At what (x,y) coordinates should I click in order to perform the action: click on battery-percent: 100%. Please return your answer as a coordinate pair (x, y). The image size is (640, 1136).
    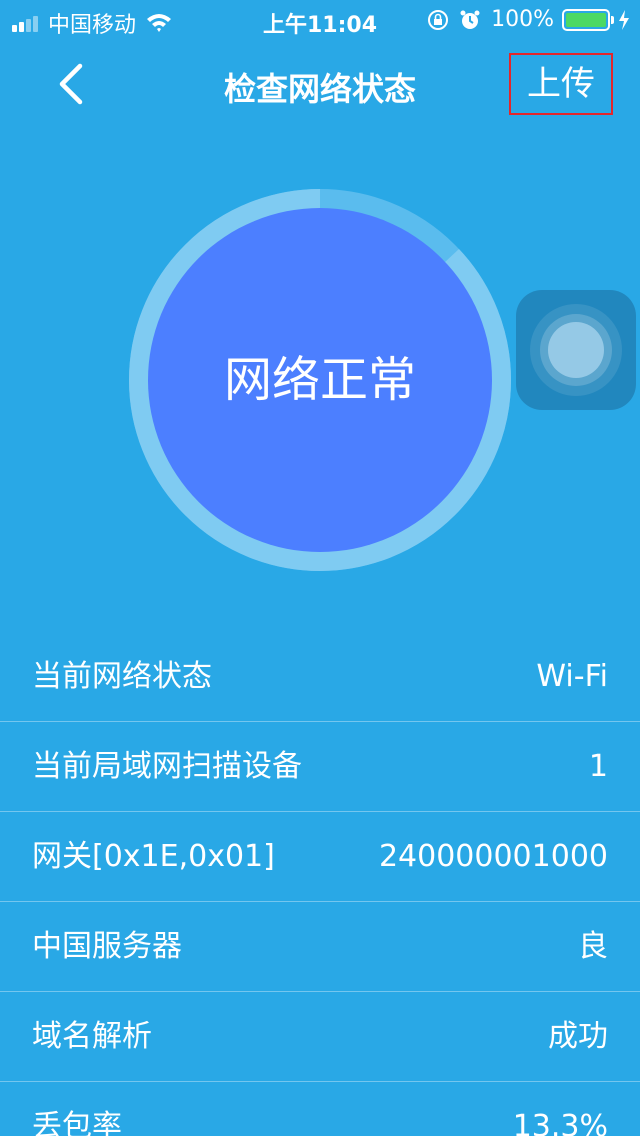
    Looking at the image, I should click on (522, 19).